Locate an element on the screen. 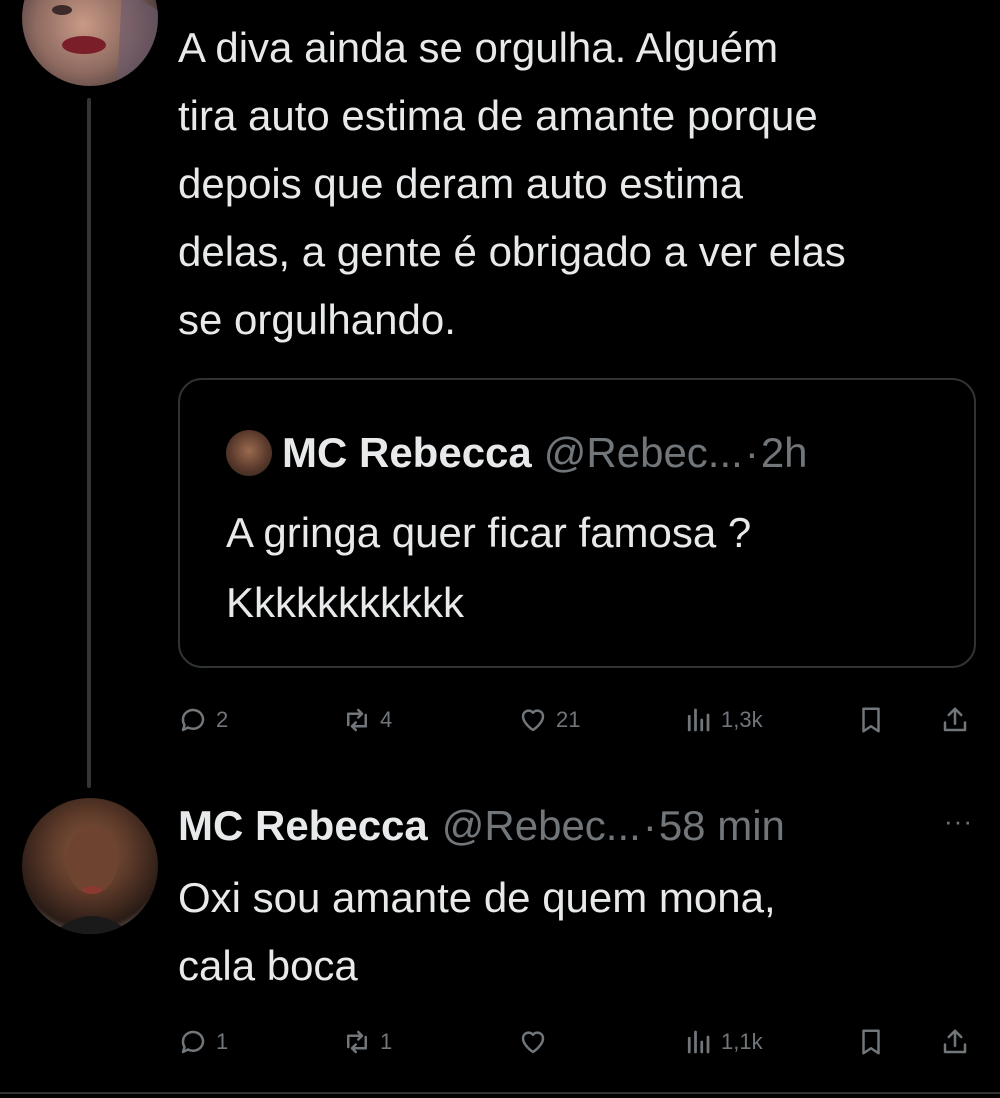 The width and height of the screenshot is (1000, 1098). timestamp: 58 min is located at coordinates (722, 826).